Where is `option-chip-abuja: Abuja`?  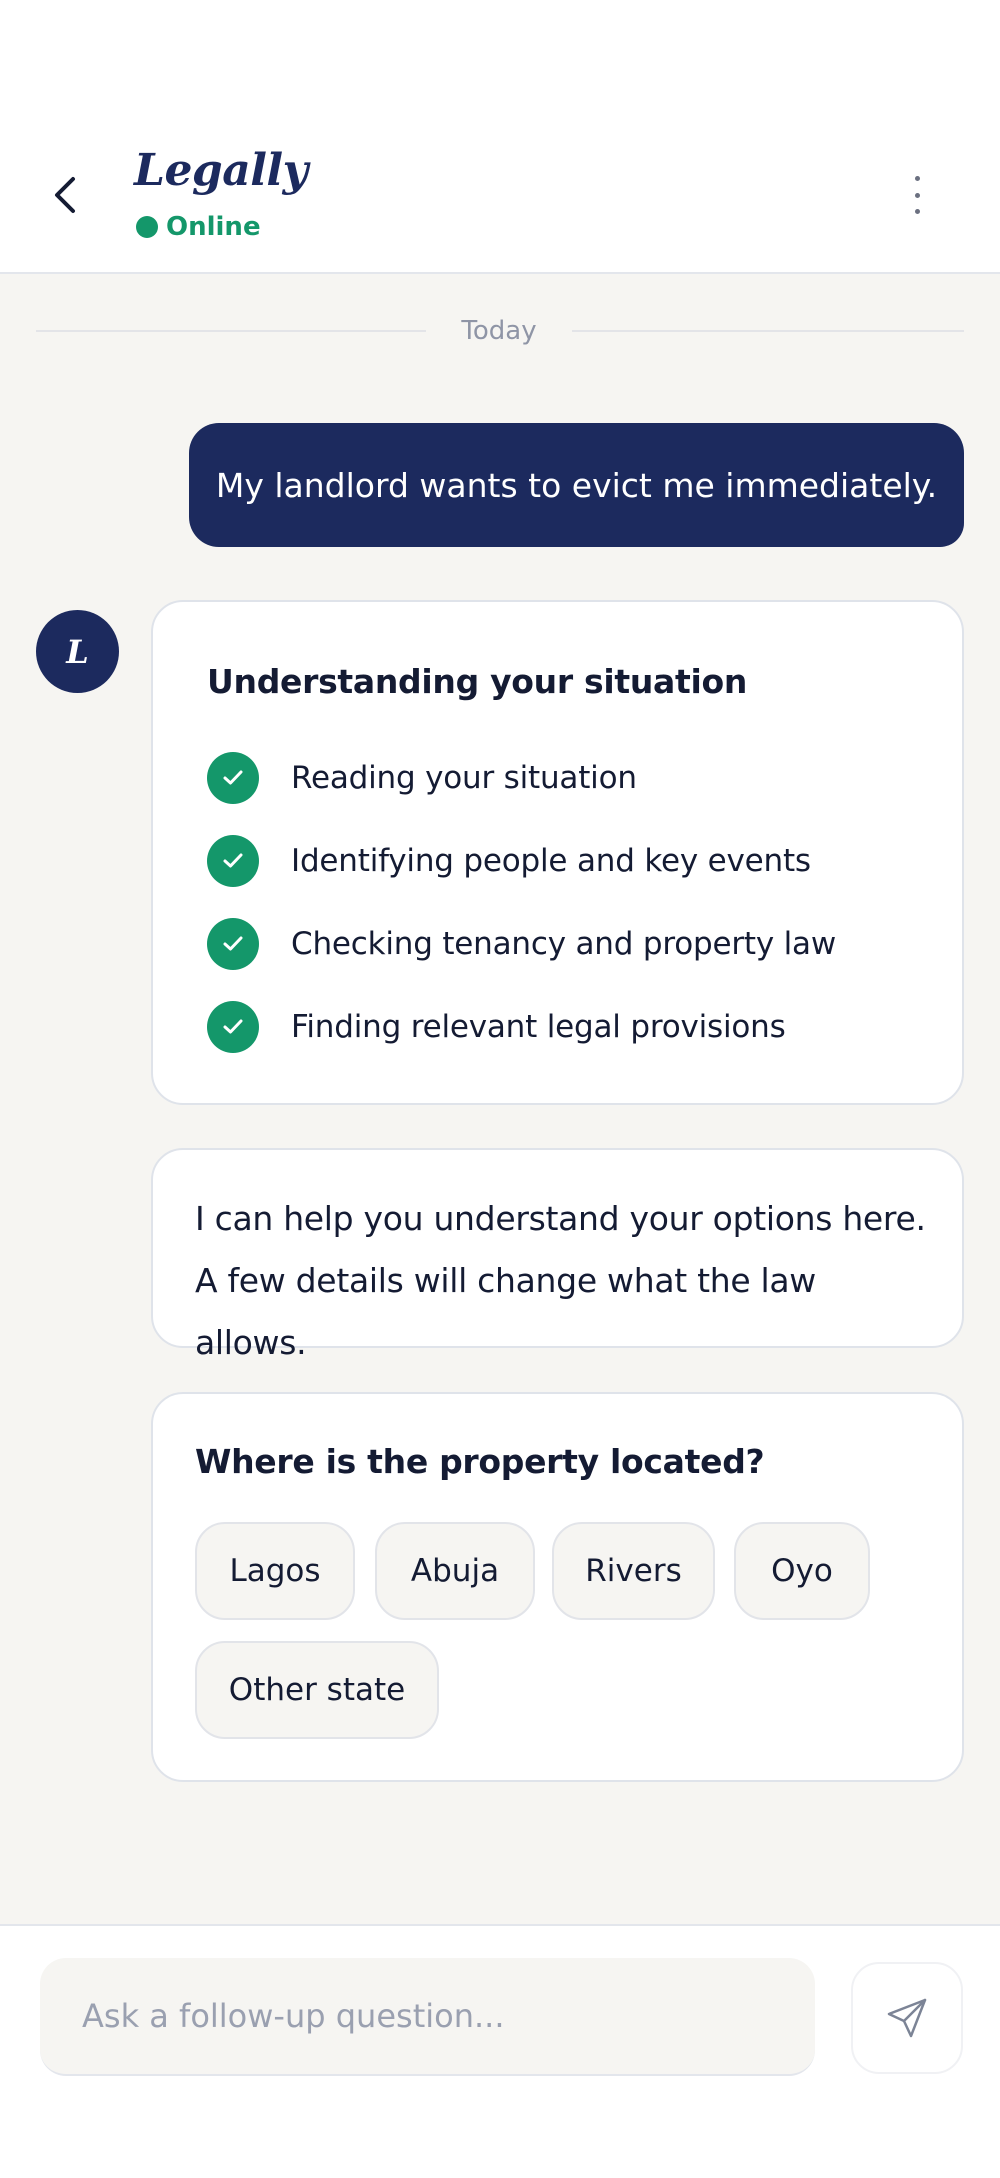 option-chip-abuja: Abuja is located at coordinates (455, 1571).